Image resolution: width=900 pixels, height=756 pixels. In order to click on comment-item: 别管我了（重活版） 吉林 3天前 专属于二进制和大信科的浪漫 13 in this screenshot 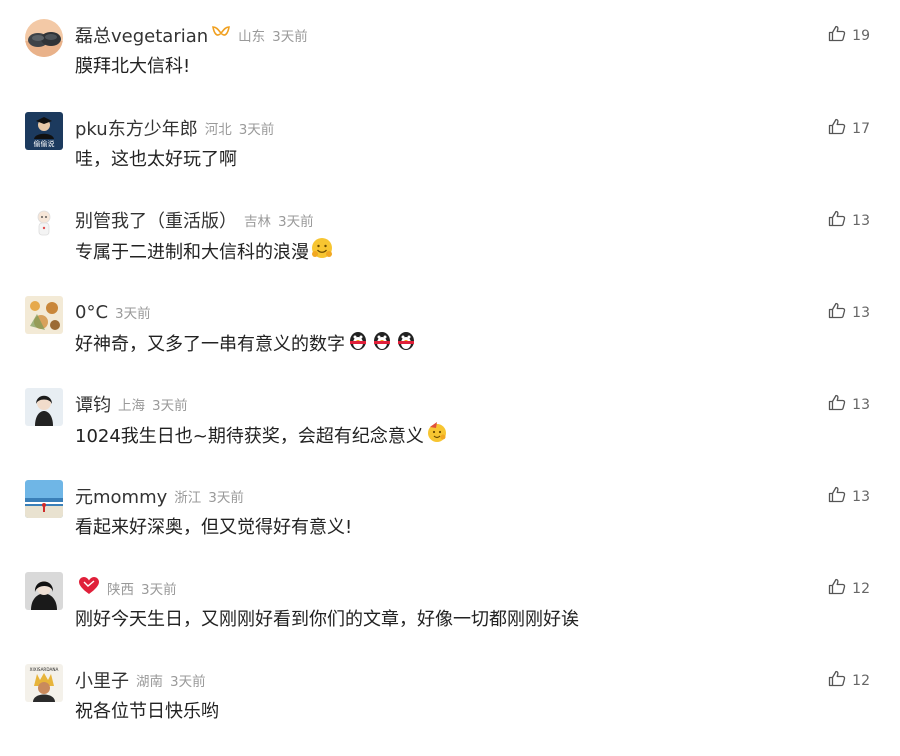, I will do `click(450, 250)`.